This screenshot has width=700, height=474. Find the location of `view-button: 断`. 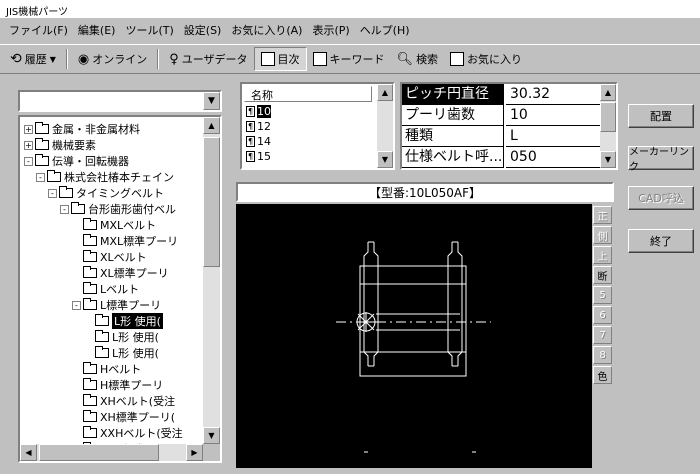

view-button: 断 is located at coordinates (602, 275).